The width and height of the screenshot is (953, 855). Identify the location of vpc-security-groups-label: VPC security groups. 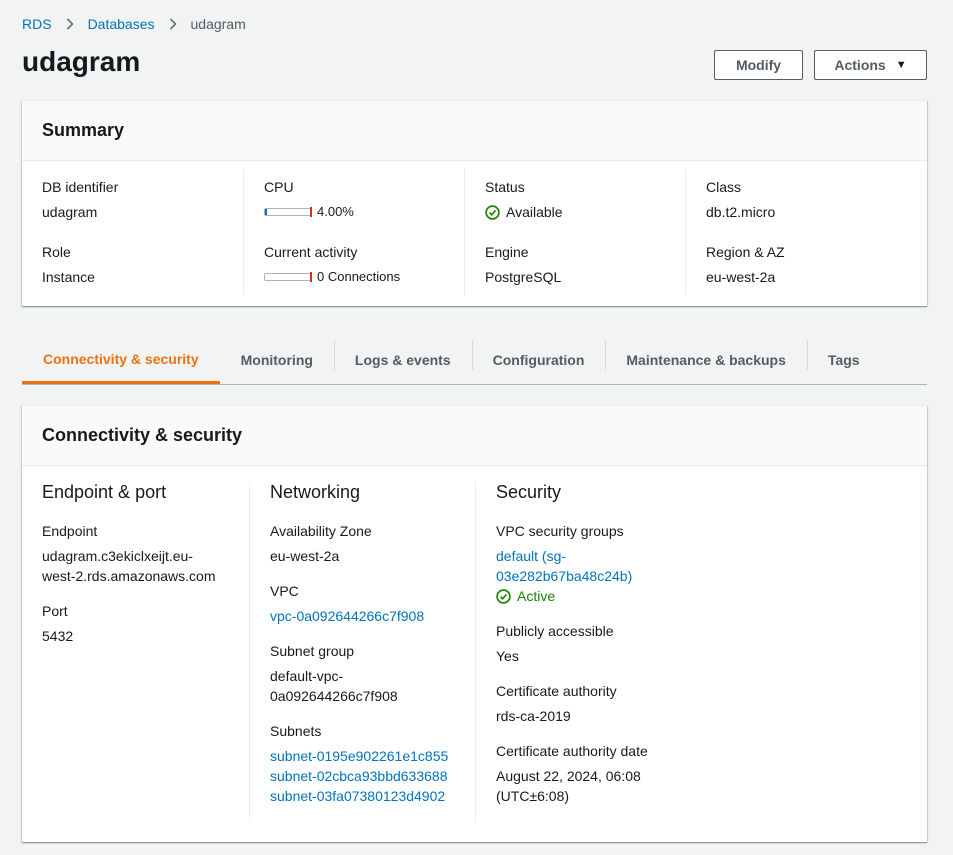
(560, 531).